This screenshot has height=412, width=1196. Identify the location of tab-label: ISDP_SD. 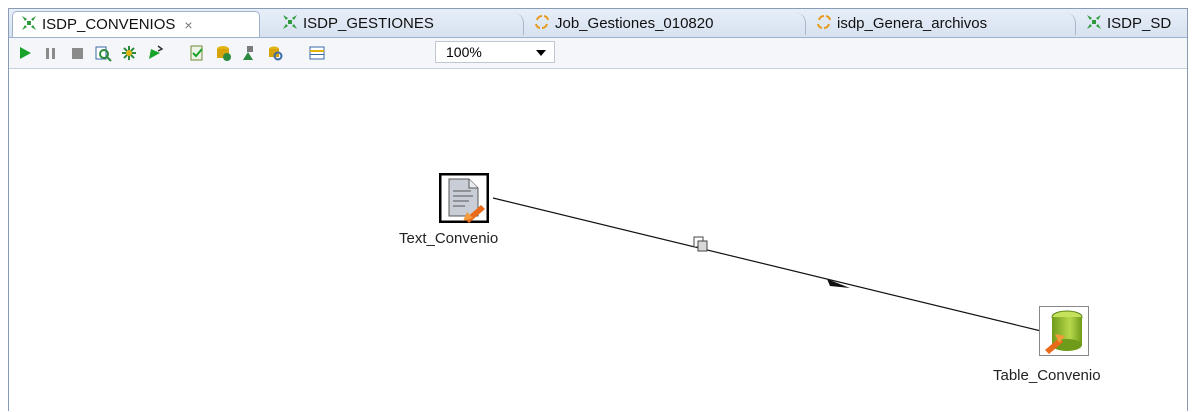
(1139, 23).